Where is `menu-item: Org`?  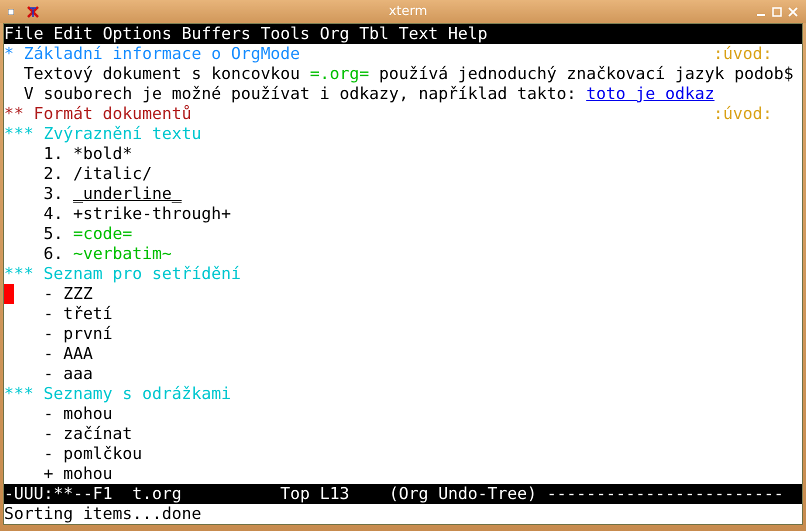 menu-item: Org is located at coordinates (335, 34).